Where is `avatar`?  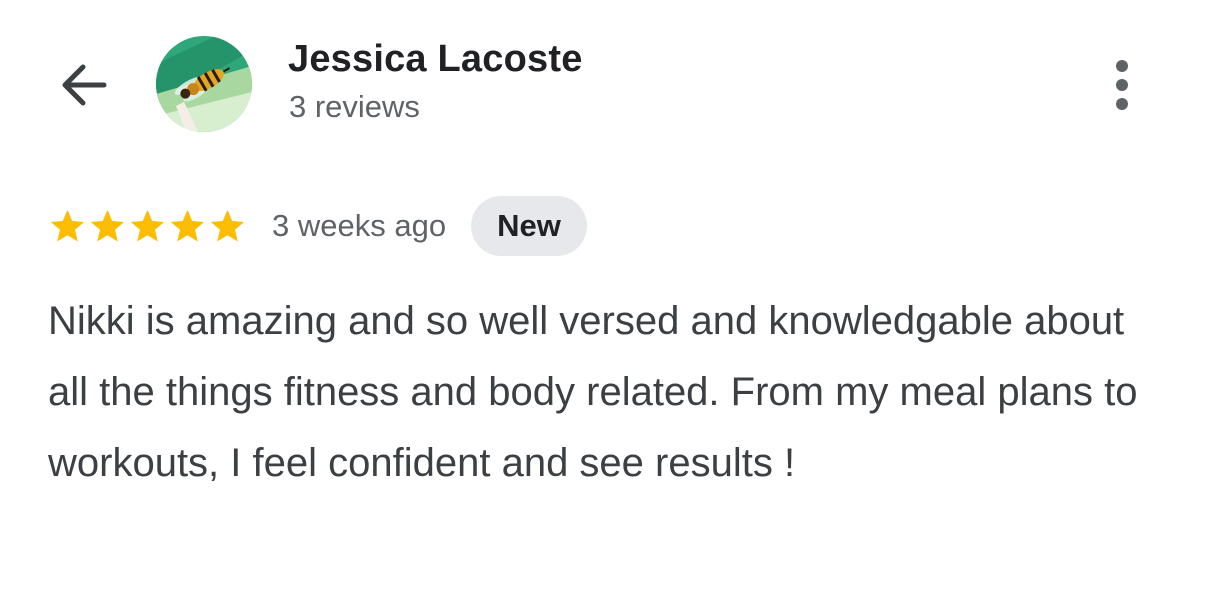
avatar is located at coordinates (204, 84).